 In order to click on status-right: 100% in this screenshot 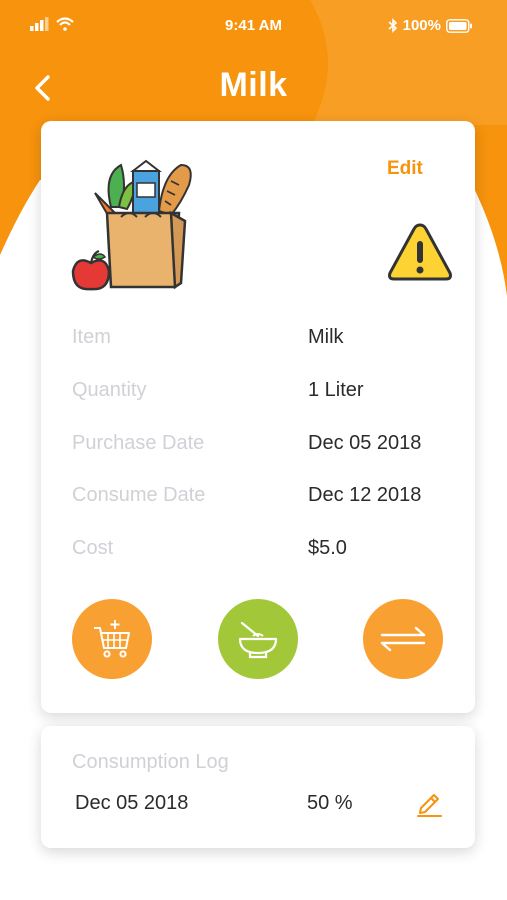, I will do `click(430, 25)`.